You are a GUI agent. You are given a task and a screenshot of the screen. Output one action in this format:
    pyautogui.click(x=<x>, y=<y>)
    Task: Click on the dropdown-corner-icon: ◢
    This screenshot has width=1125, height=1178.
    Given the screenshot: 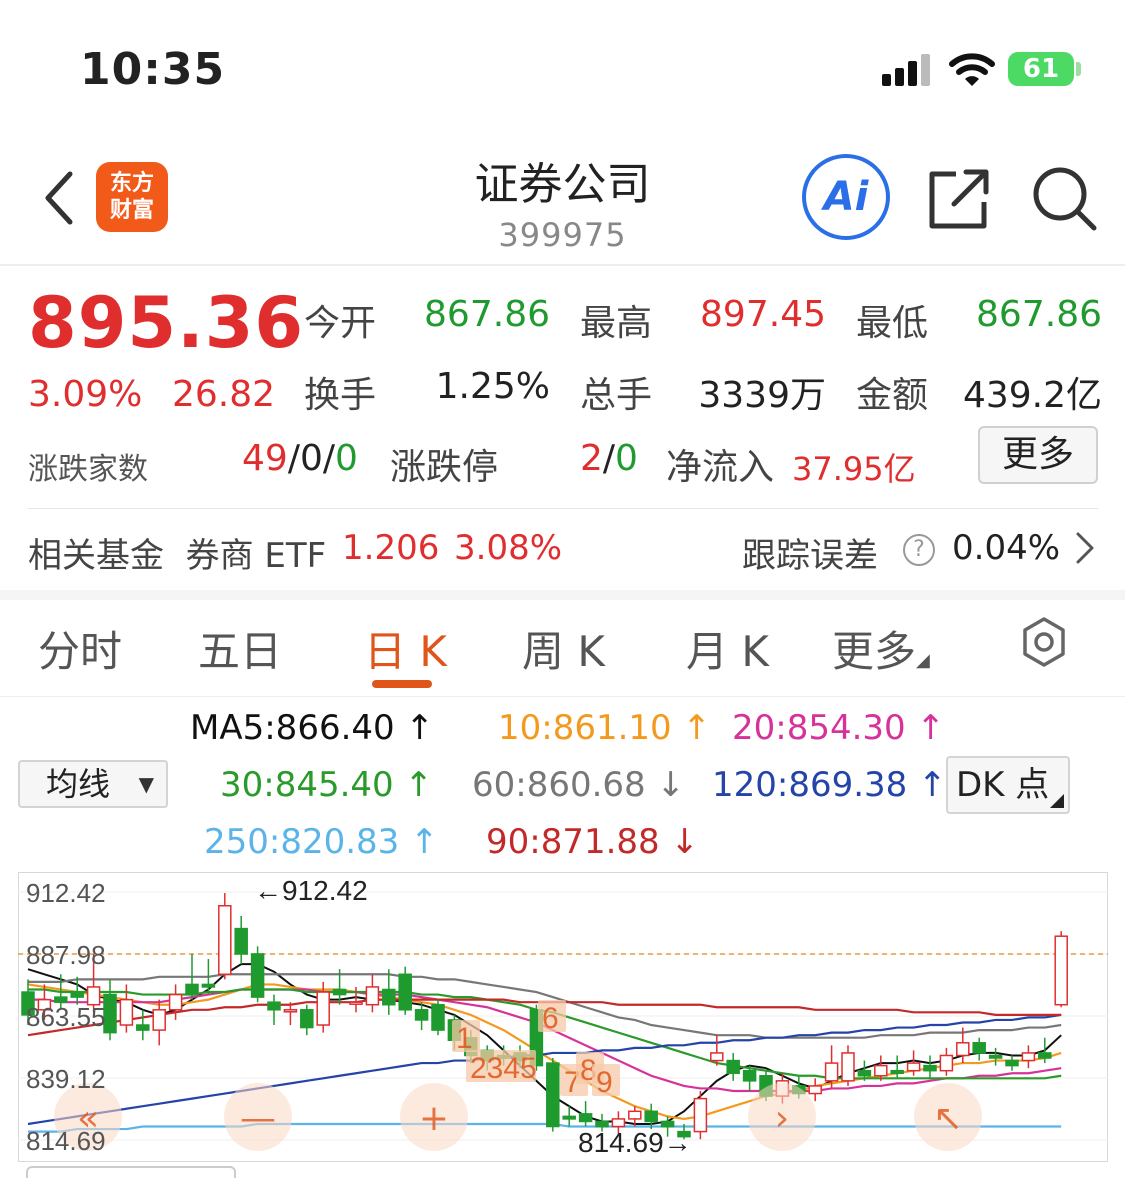 What is the action you would take?
    pyautogui.click(x=923, y=660)
    